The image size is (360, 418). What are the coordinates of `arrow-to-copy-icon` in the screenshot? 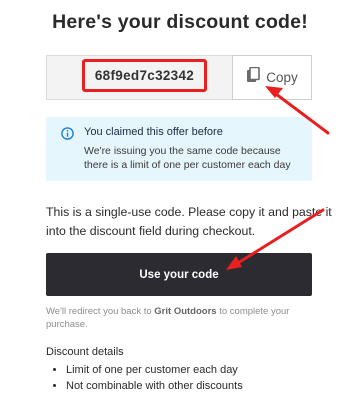 It's located at (297, 110).